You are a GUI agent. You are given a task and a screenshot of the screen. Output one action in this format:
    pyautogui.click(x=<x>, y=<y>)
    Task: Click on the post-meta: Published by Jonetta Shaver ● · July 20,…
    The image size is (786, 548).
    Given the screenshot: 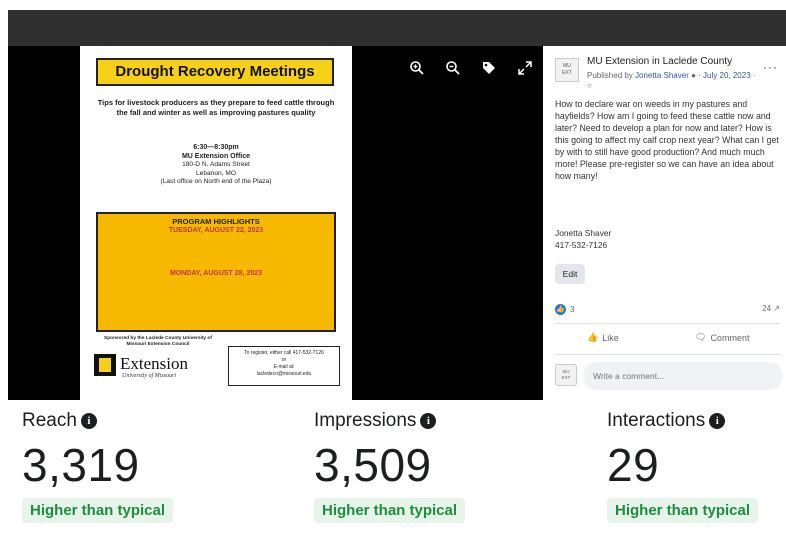 What is the action you would take?
    pyautogui.click(x=671, y=80)
    